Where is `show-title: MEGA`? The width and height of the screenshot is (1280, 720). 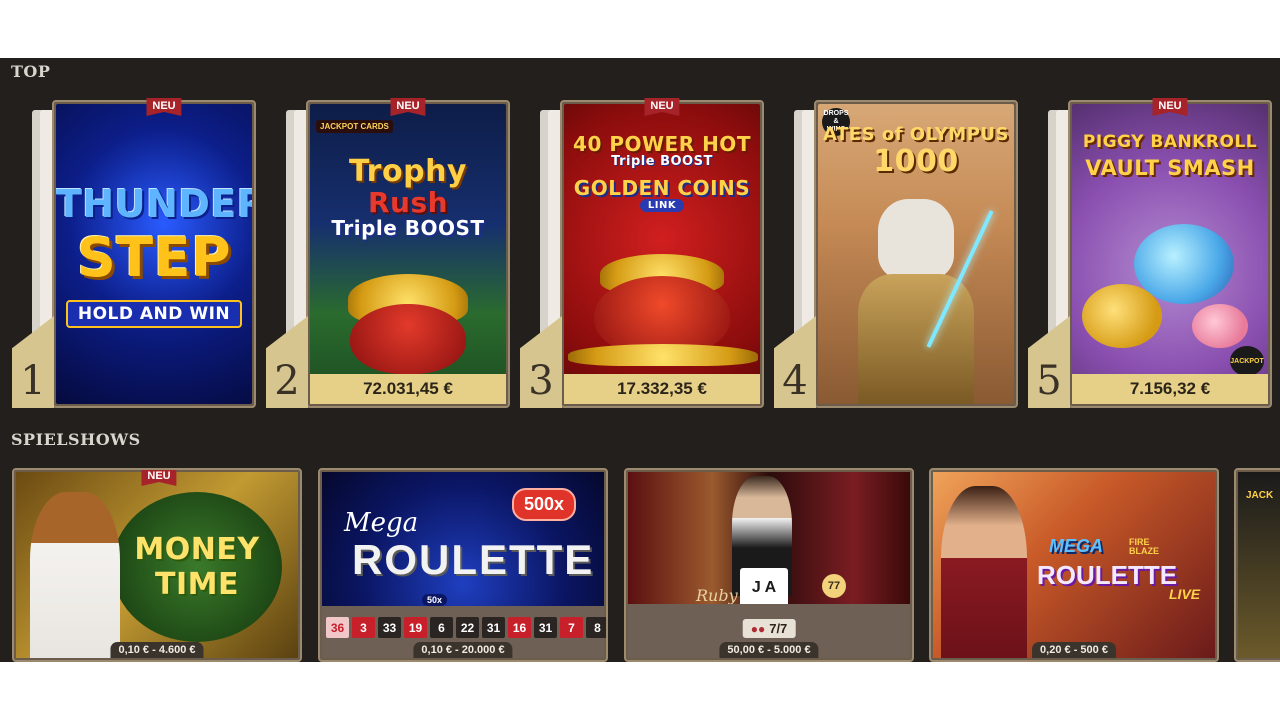
show-title: MEGA is located at coordinates (1076, 546).